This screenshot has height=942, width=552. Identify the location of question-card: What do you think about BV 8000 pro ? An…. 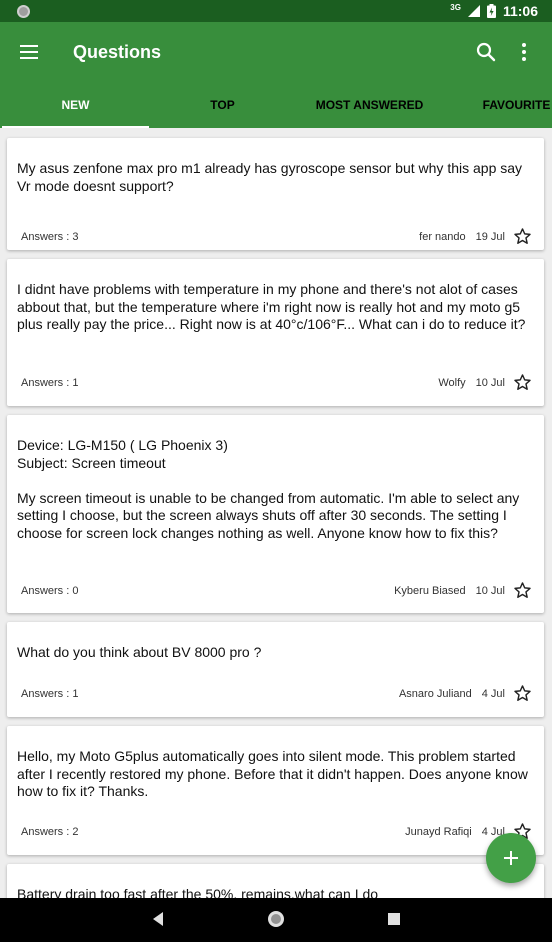
(275, 669).